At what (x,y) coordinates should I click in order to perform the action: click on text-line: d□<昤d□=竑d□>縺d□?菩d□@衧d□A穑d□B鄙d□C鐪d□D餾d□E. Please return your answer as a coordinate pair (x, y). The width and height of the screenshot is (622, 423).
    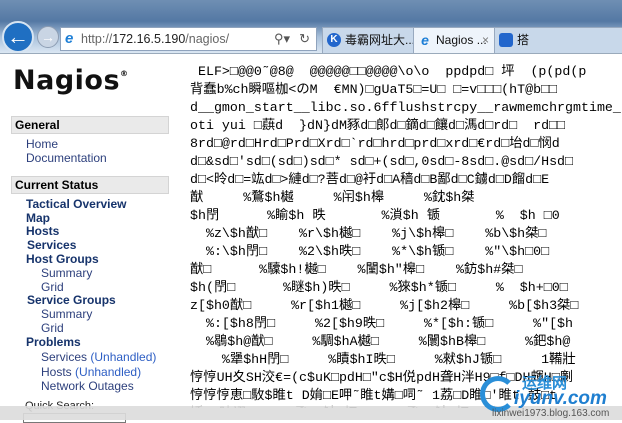
    Looking at the image, I should click on (370, 179).